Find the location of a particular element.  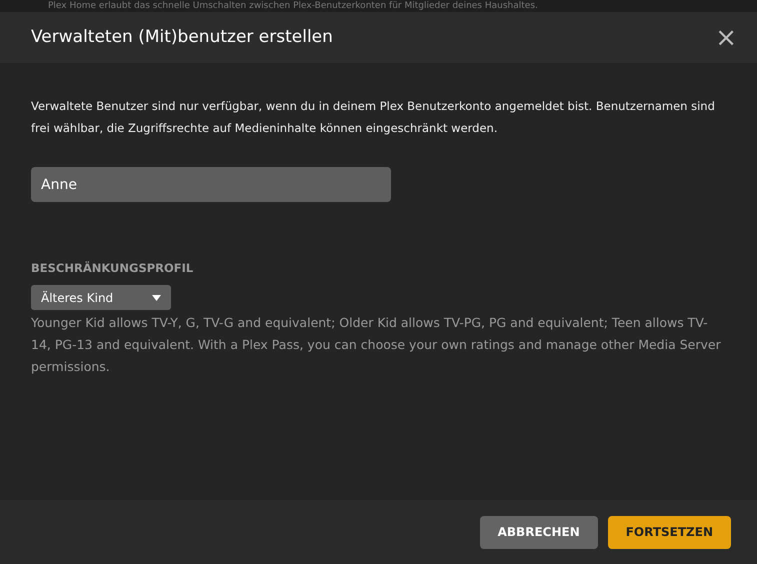

section-label: BESCHRÄNKUNGSPROFIL is located at coordinates (112, 268).